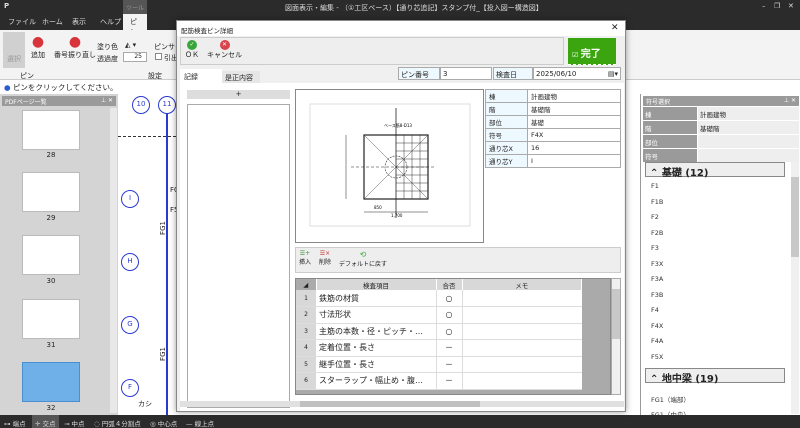  Describe the element at coordinates (163, 423) in the screenshot. I see `snap-center: ◎ 中心点` at that location.